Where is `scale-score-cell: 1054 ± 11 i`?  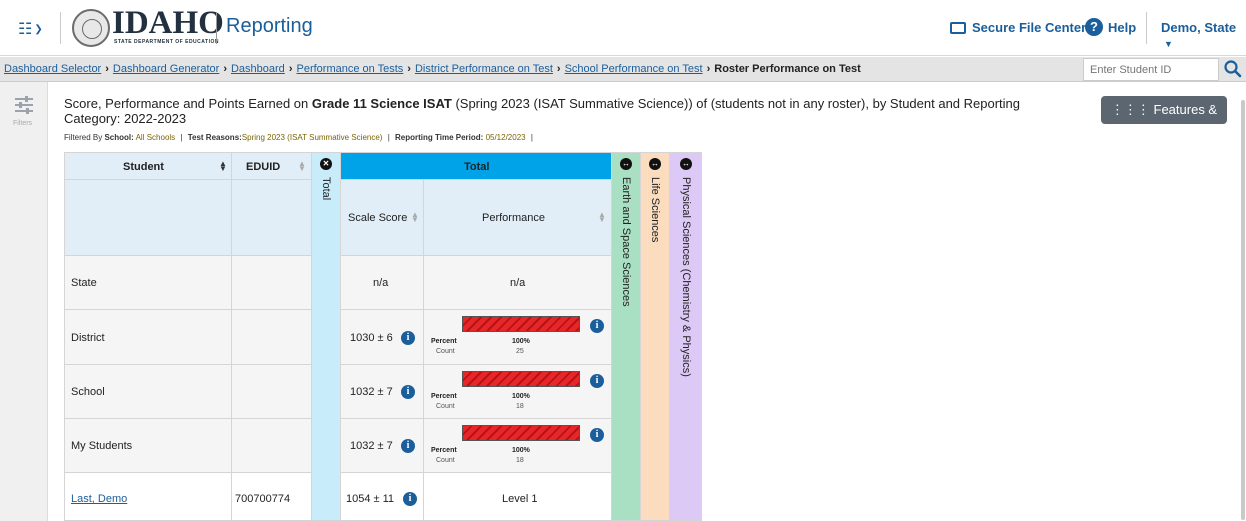 scale-score-cell: 1054 ± 11 i is located at coordinates (382, 497).